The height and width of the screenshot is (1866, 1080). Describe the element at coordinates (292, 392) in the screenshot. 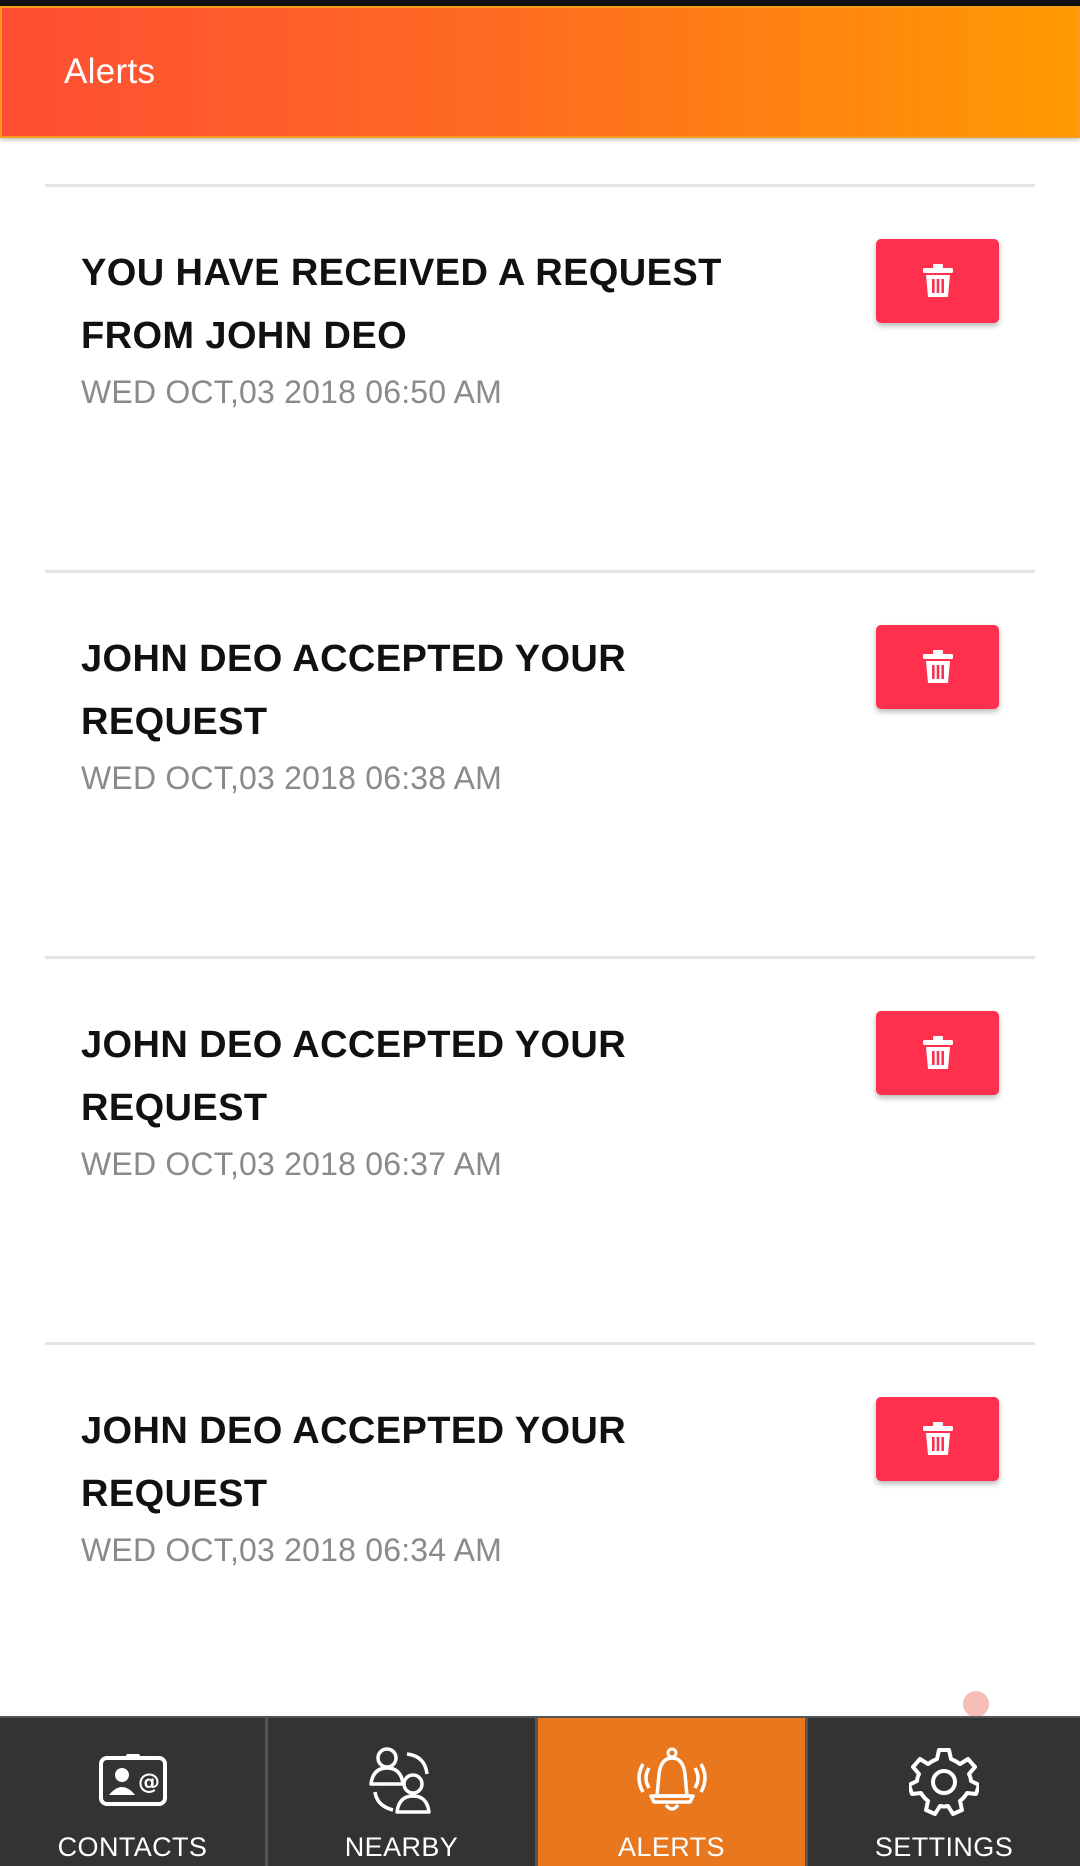

I see `alert-timestamp: WED OCT,03 2018 06:50 AM` at that location.